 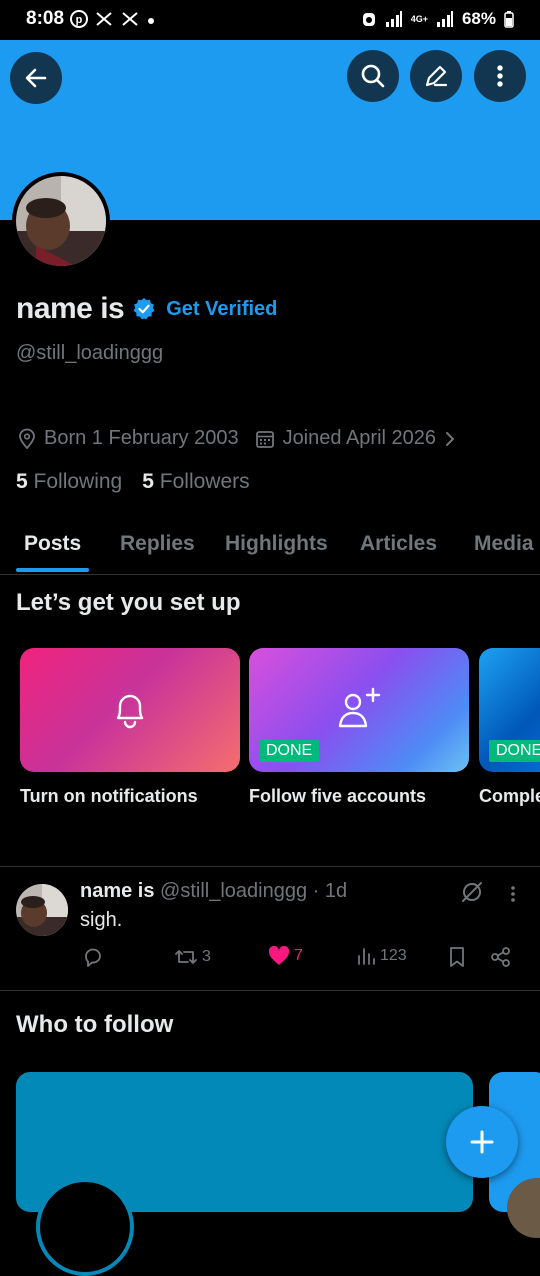 I want to click on add-user-icon, so click(x=360, y=708).